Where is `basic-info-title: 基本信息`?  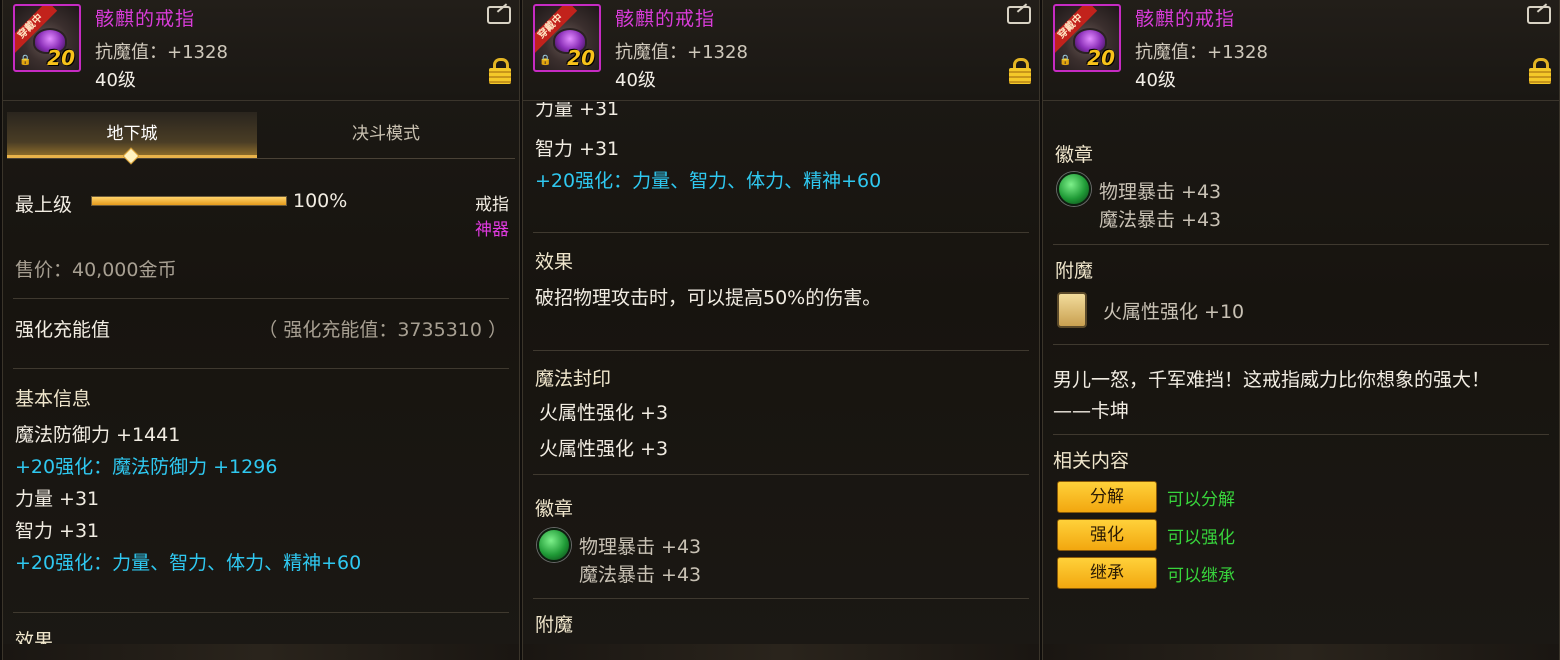
basic-info-title: 基本信息 is located at coordinates (53, 399).